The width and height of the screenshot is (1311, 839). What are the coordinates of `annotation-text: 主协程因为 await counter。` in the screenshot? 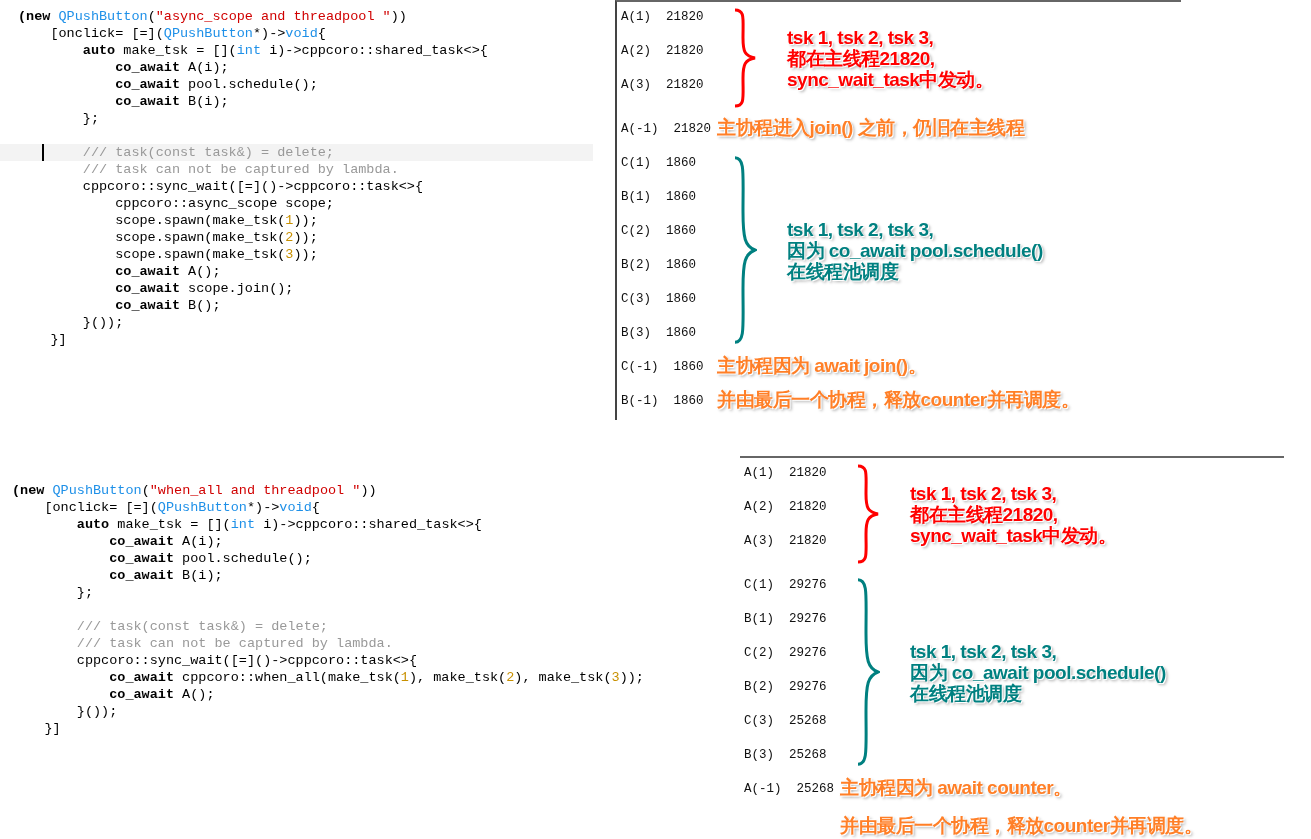 It's located at (956, 788).